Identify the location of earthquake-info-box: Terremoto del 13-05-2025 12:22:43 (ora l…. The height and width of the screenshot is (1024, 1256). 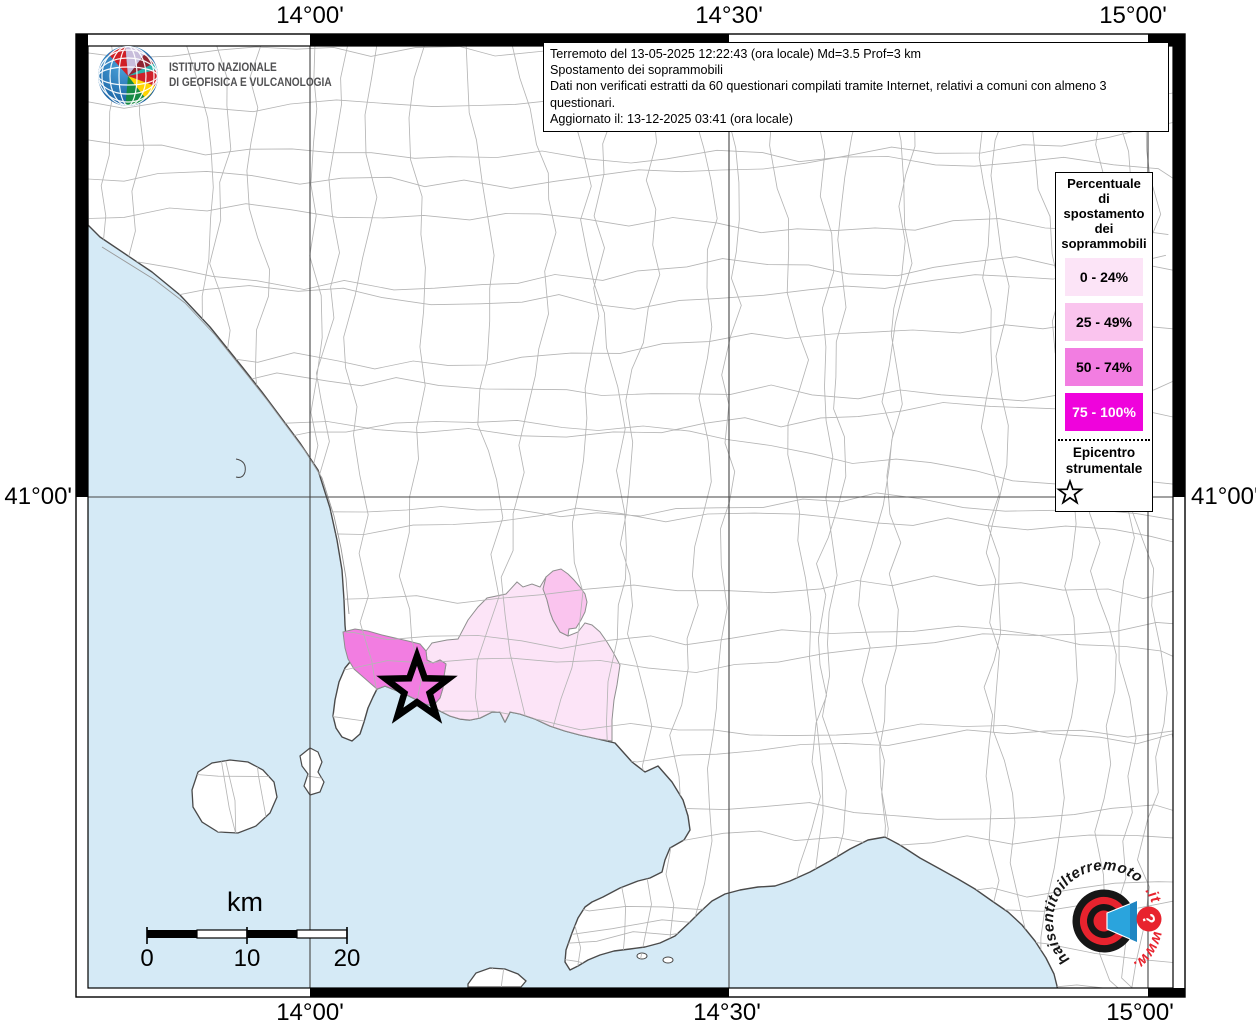
(856, 87).